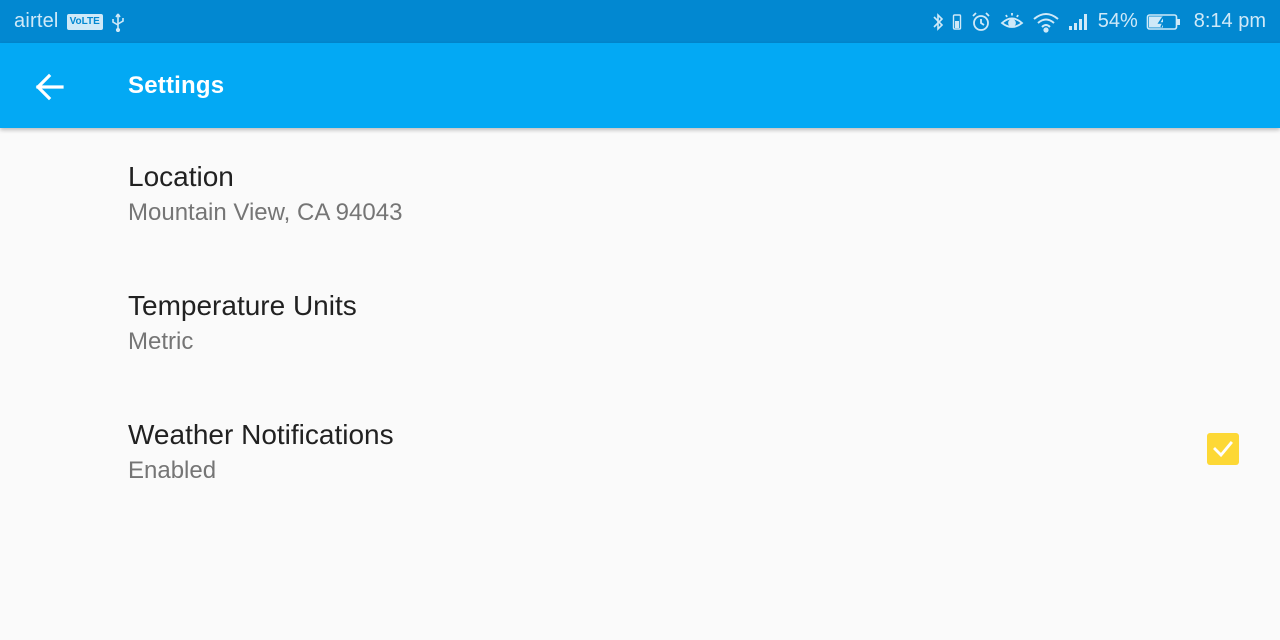 The image size is (1280, 640). I want to click on back-button, so click(50, 87).